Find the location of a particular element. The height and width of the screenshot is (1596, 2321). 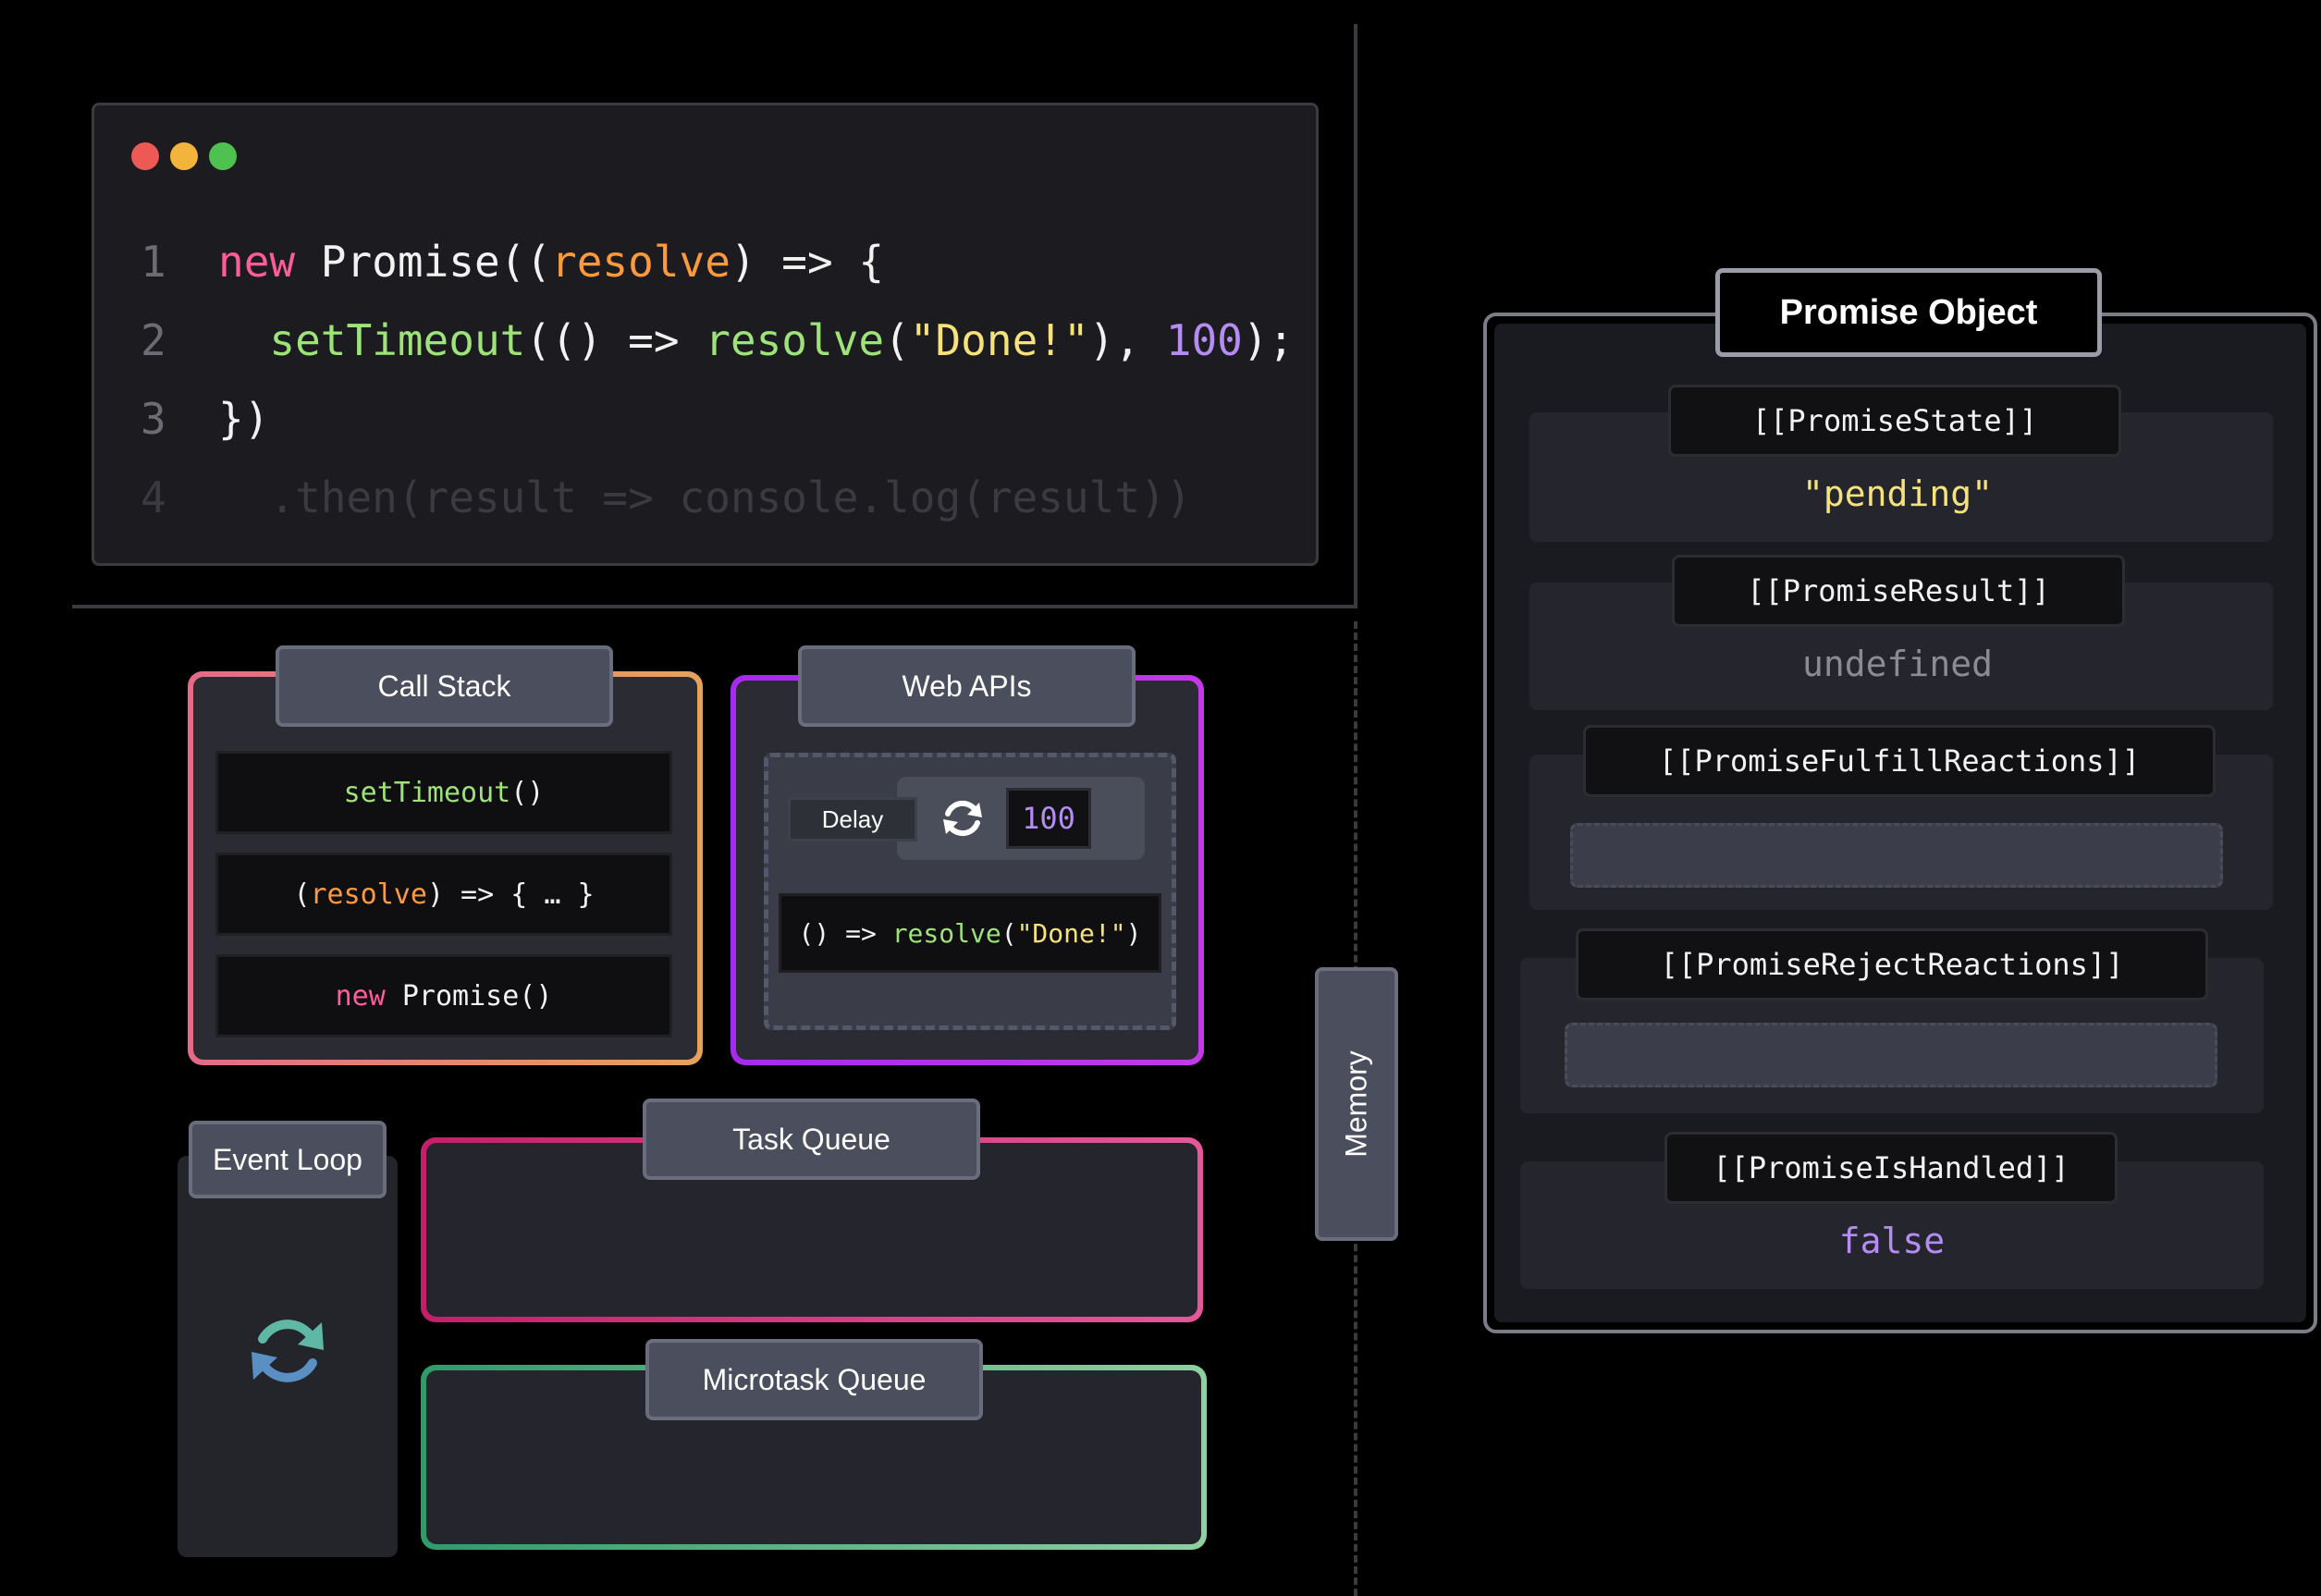

callback-token: ) is located at coordinates (1134, 933).